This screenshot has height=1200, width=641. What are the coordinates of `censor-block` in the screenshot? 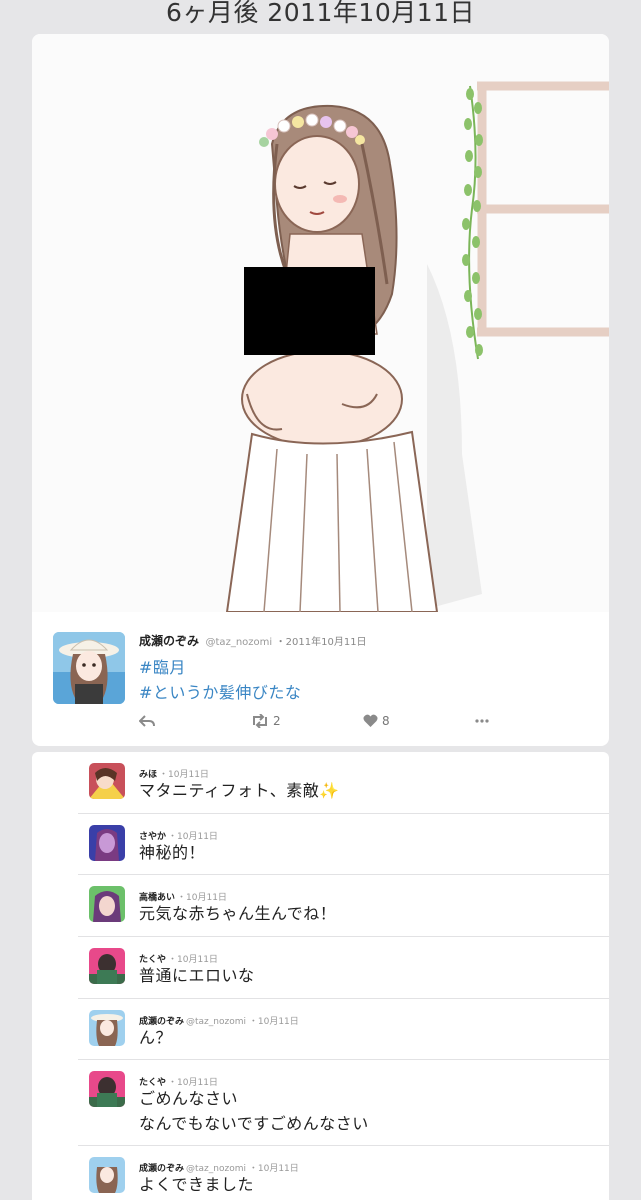 It's located at (309, 311).